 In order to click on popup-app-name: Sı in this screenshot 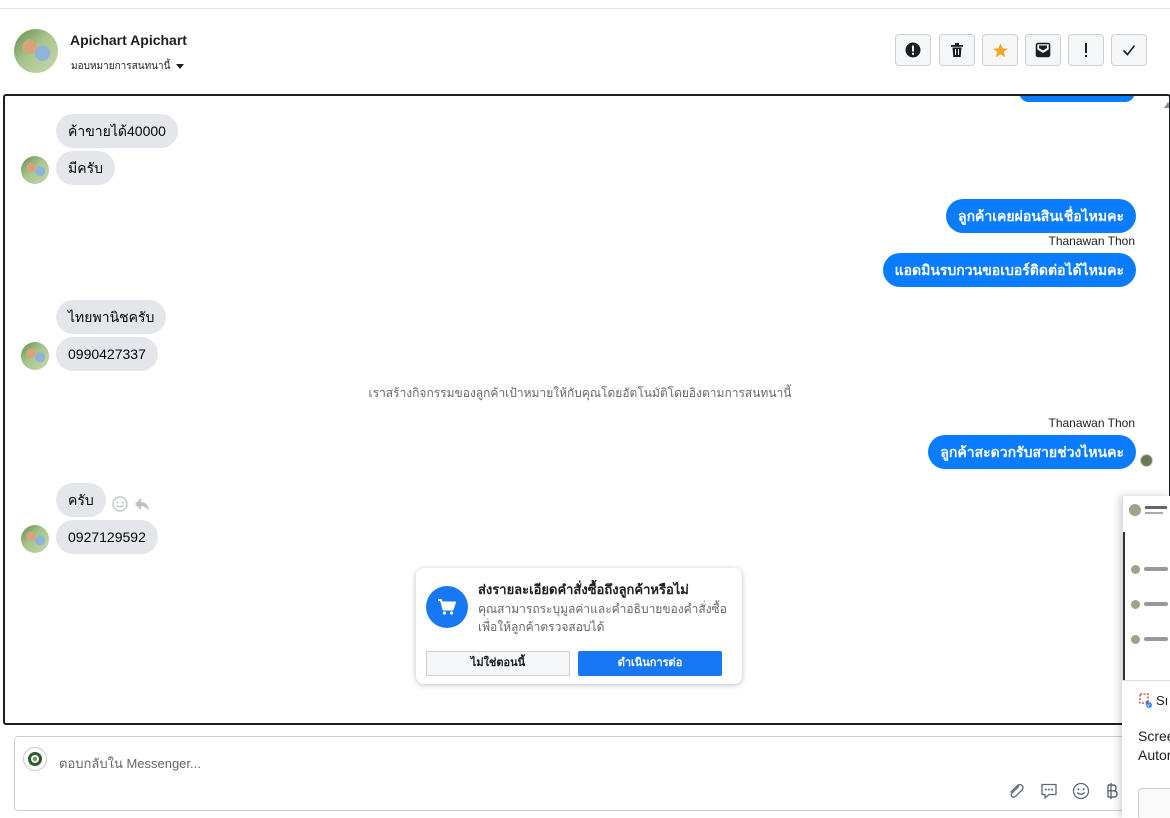, I will do `click(1162, 700)`.